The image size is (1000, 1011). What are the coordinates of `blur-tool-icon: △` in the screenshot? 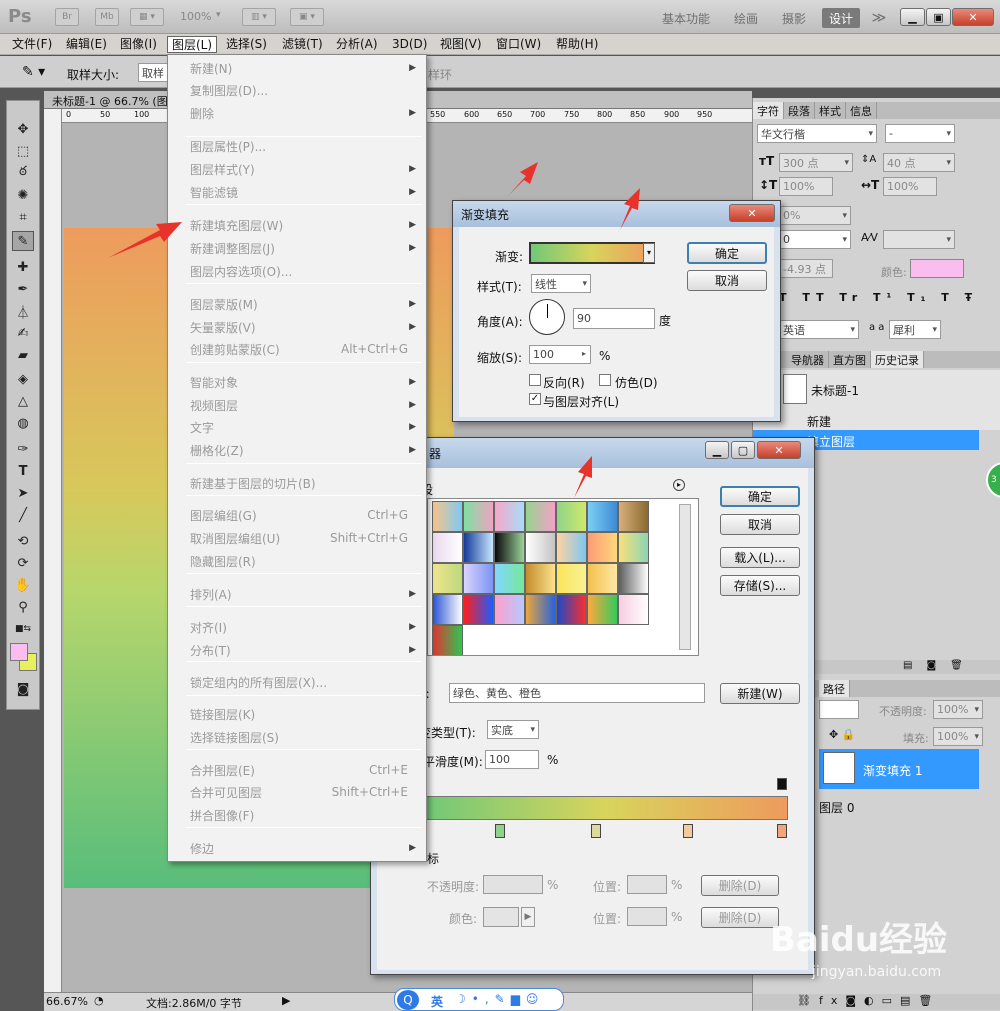 It's located at (23, 401).